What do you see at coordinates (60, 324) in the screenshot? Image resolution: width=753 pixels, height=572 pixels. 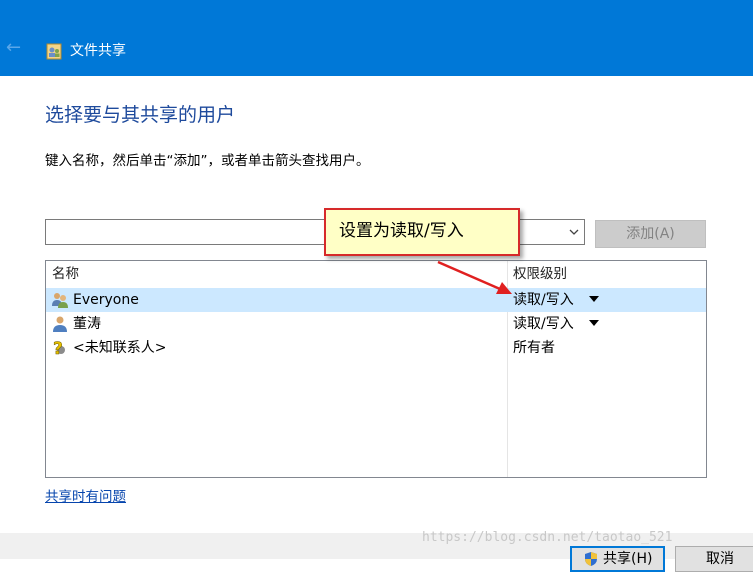 I see `user-icon` at bounding box center [60, 324].